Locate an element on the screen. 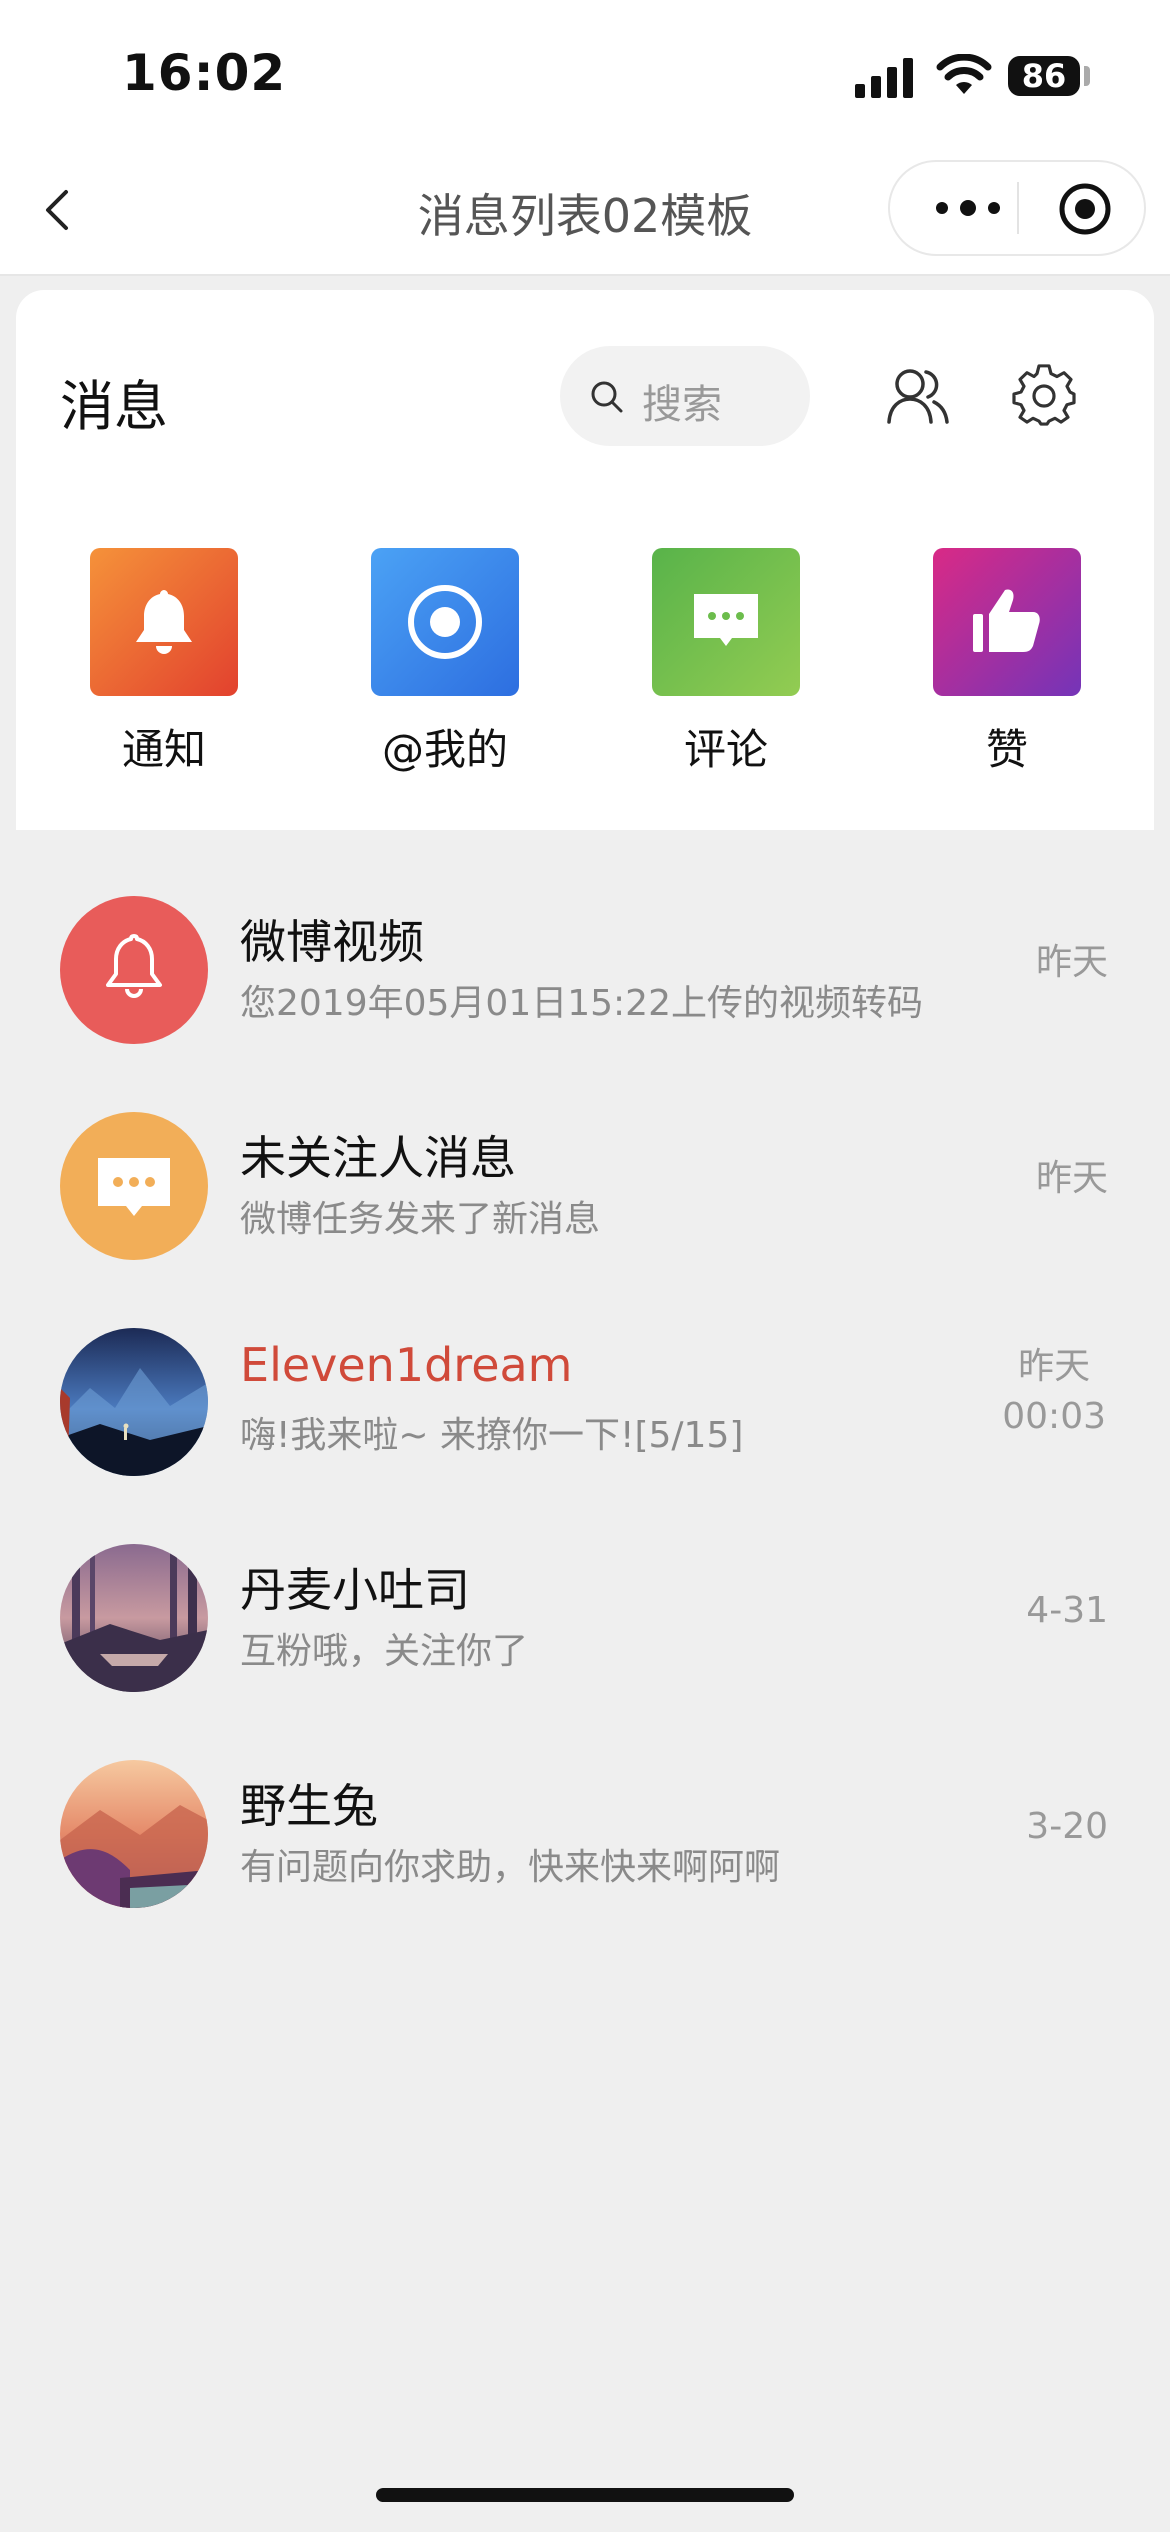 The width and height of the screenshot is (1170, 2532). category-label: 评论 is located at coordinates (725, 749).